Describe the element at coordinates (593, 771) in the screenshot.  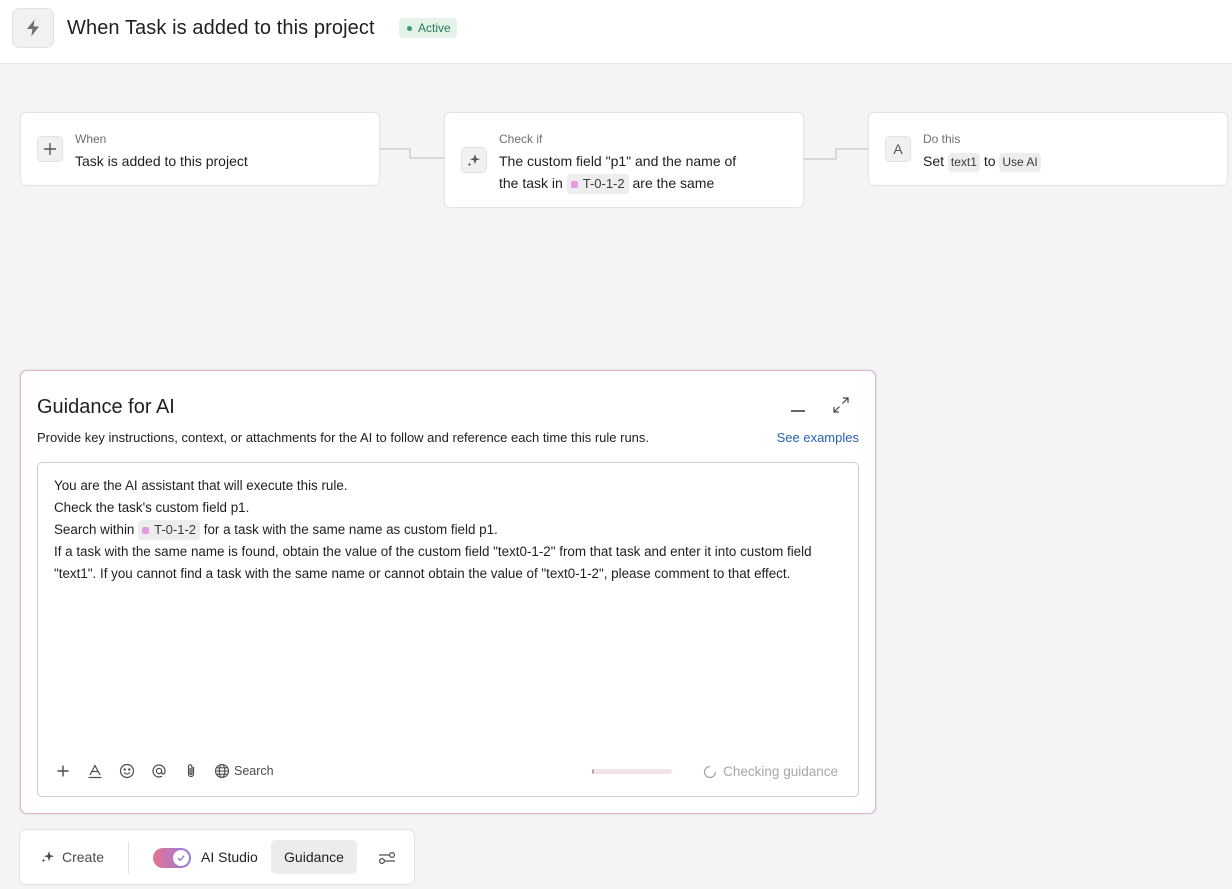
I see `guidance-progress-fill` at that location.